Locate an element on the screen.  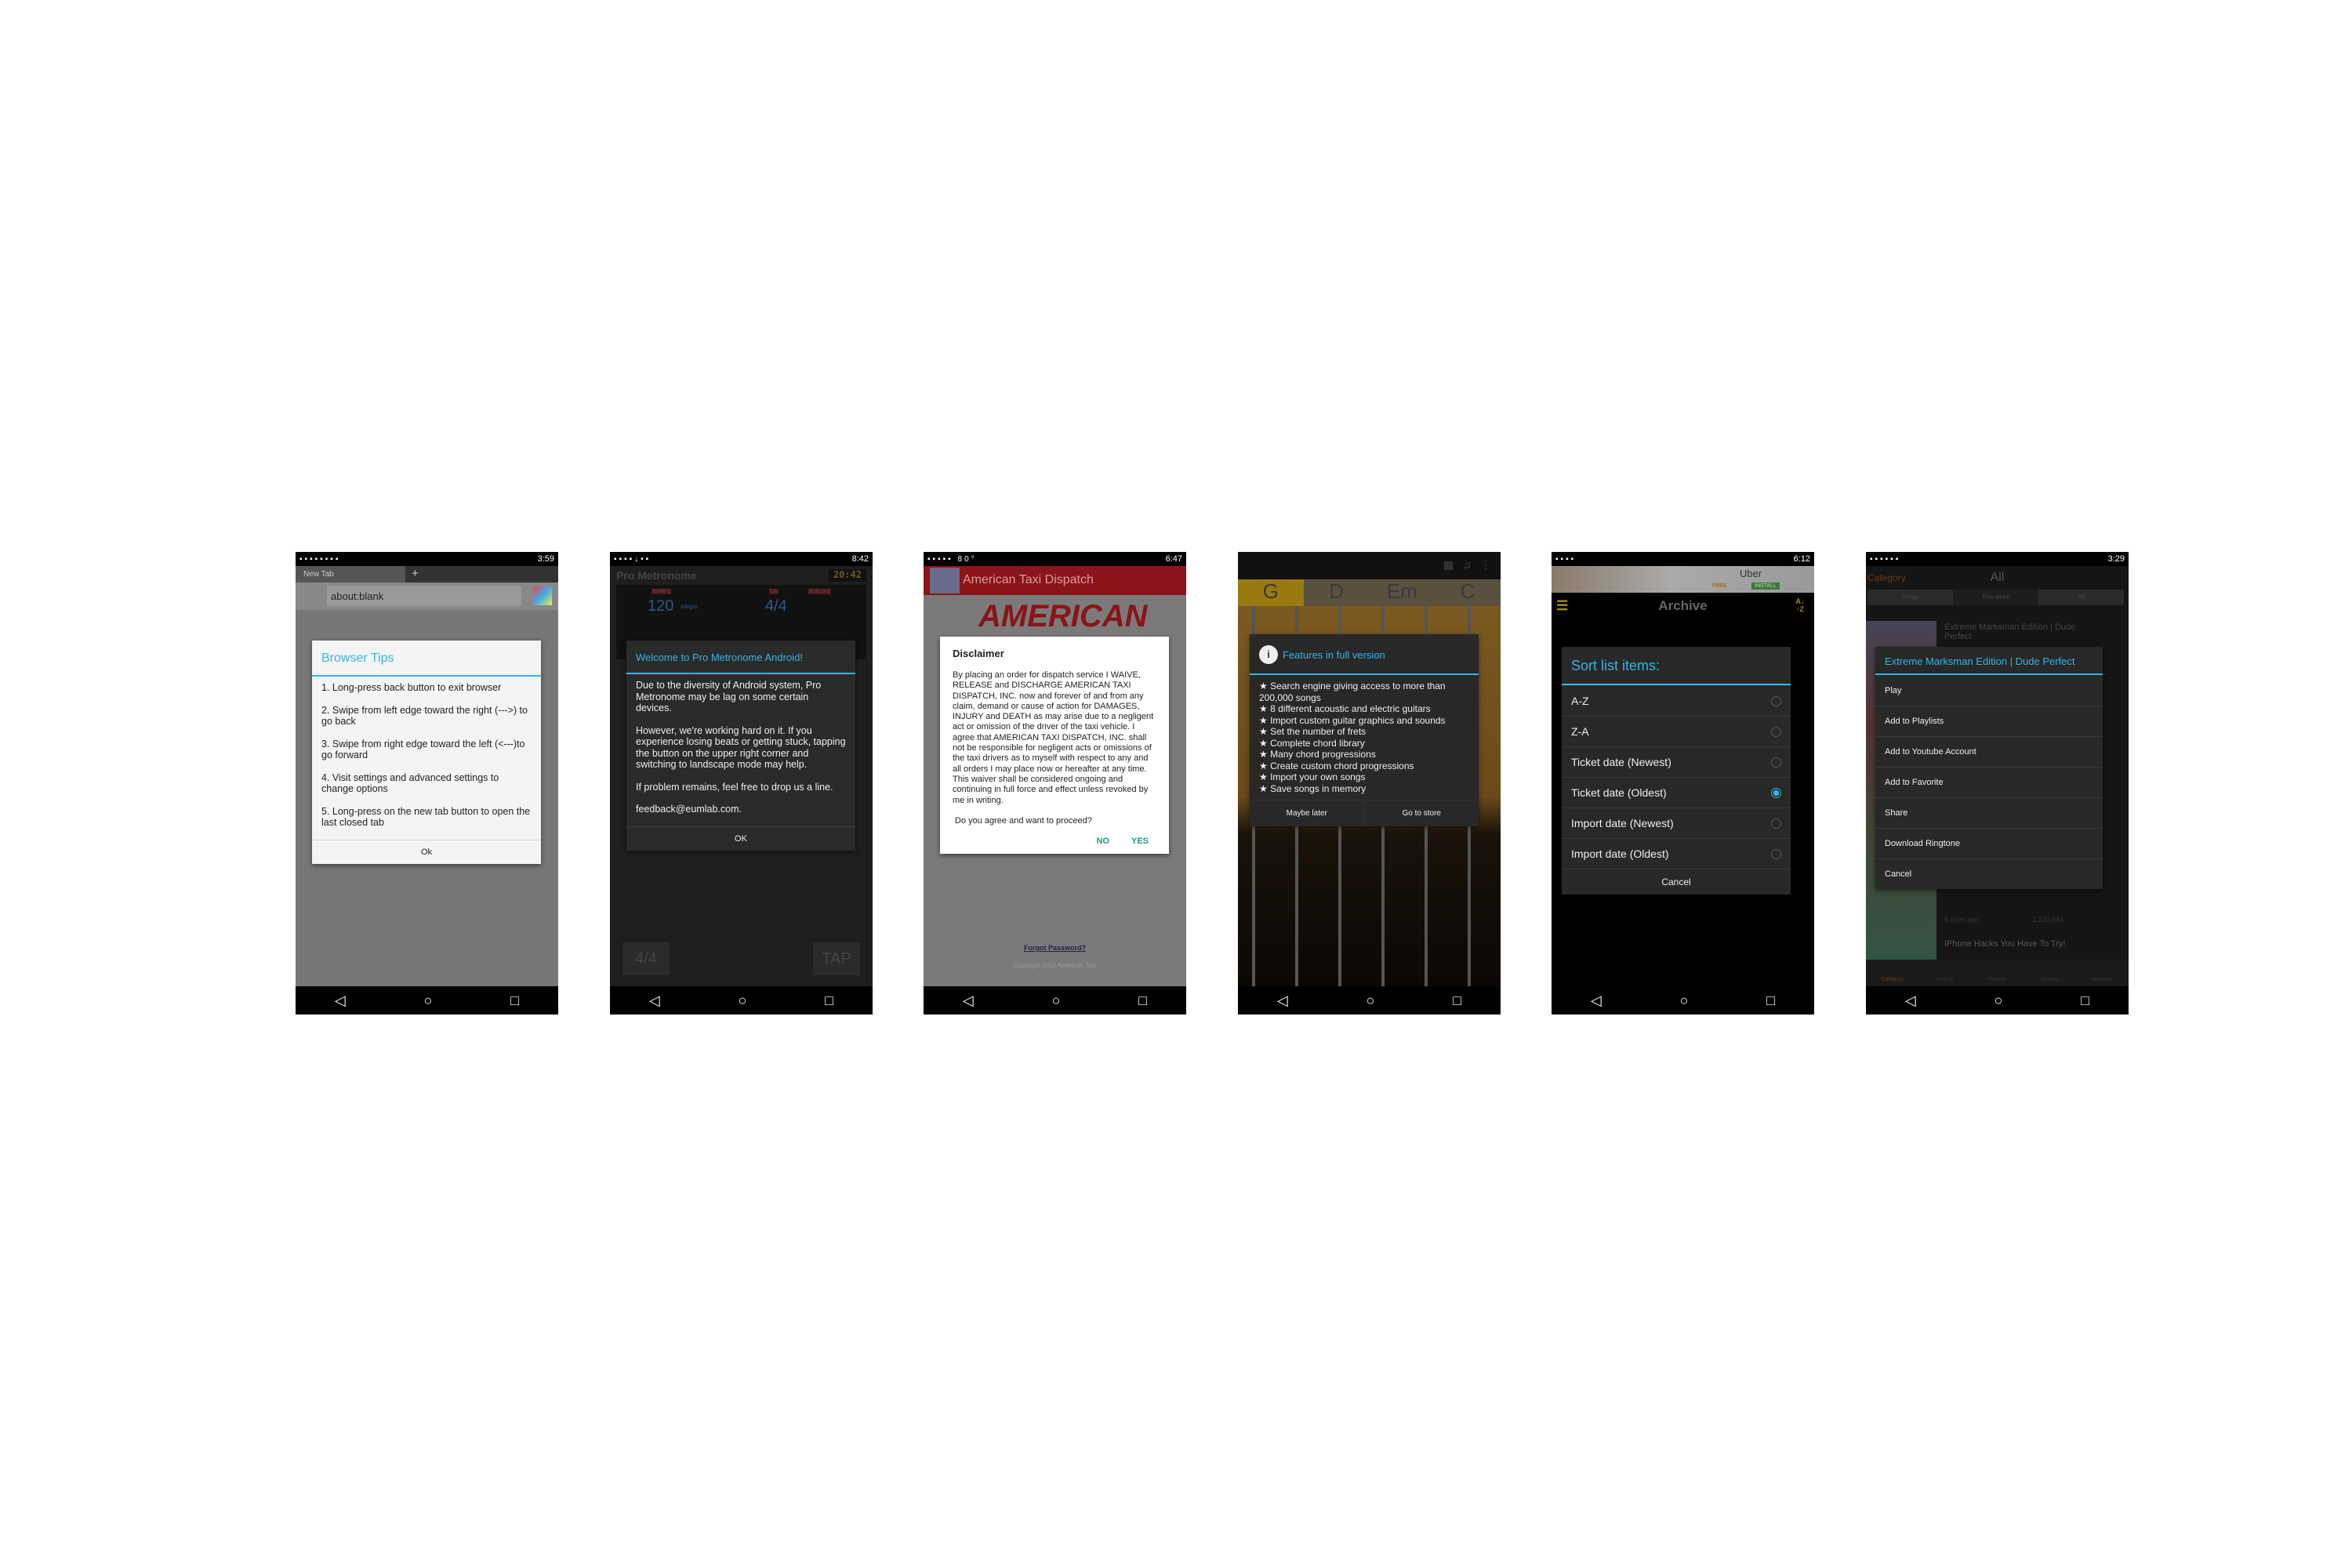
feature-item: ★ Set the number of frets is located at coordinates (1313, 731).